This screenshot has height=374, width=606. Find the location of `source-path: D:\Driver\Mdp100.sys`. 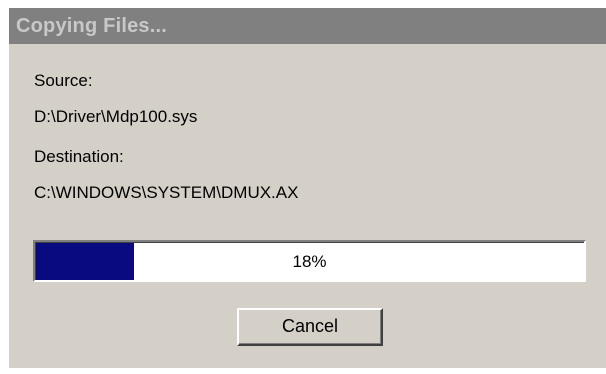

source-path: D:\Driver\Mdp100.sys is located at coordinates (116, 116).